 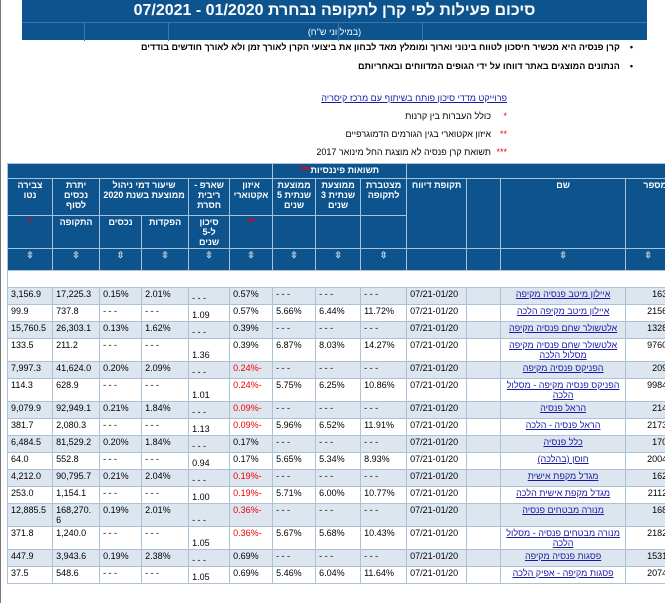 I want to click on cell-net: 371.8, so click(x=30, y=538).